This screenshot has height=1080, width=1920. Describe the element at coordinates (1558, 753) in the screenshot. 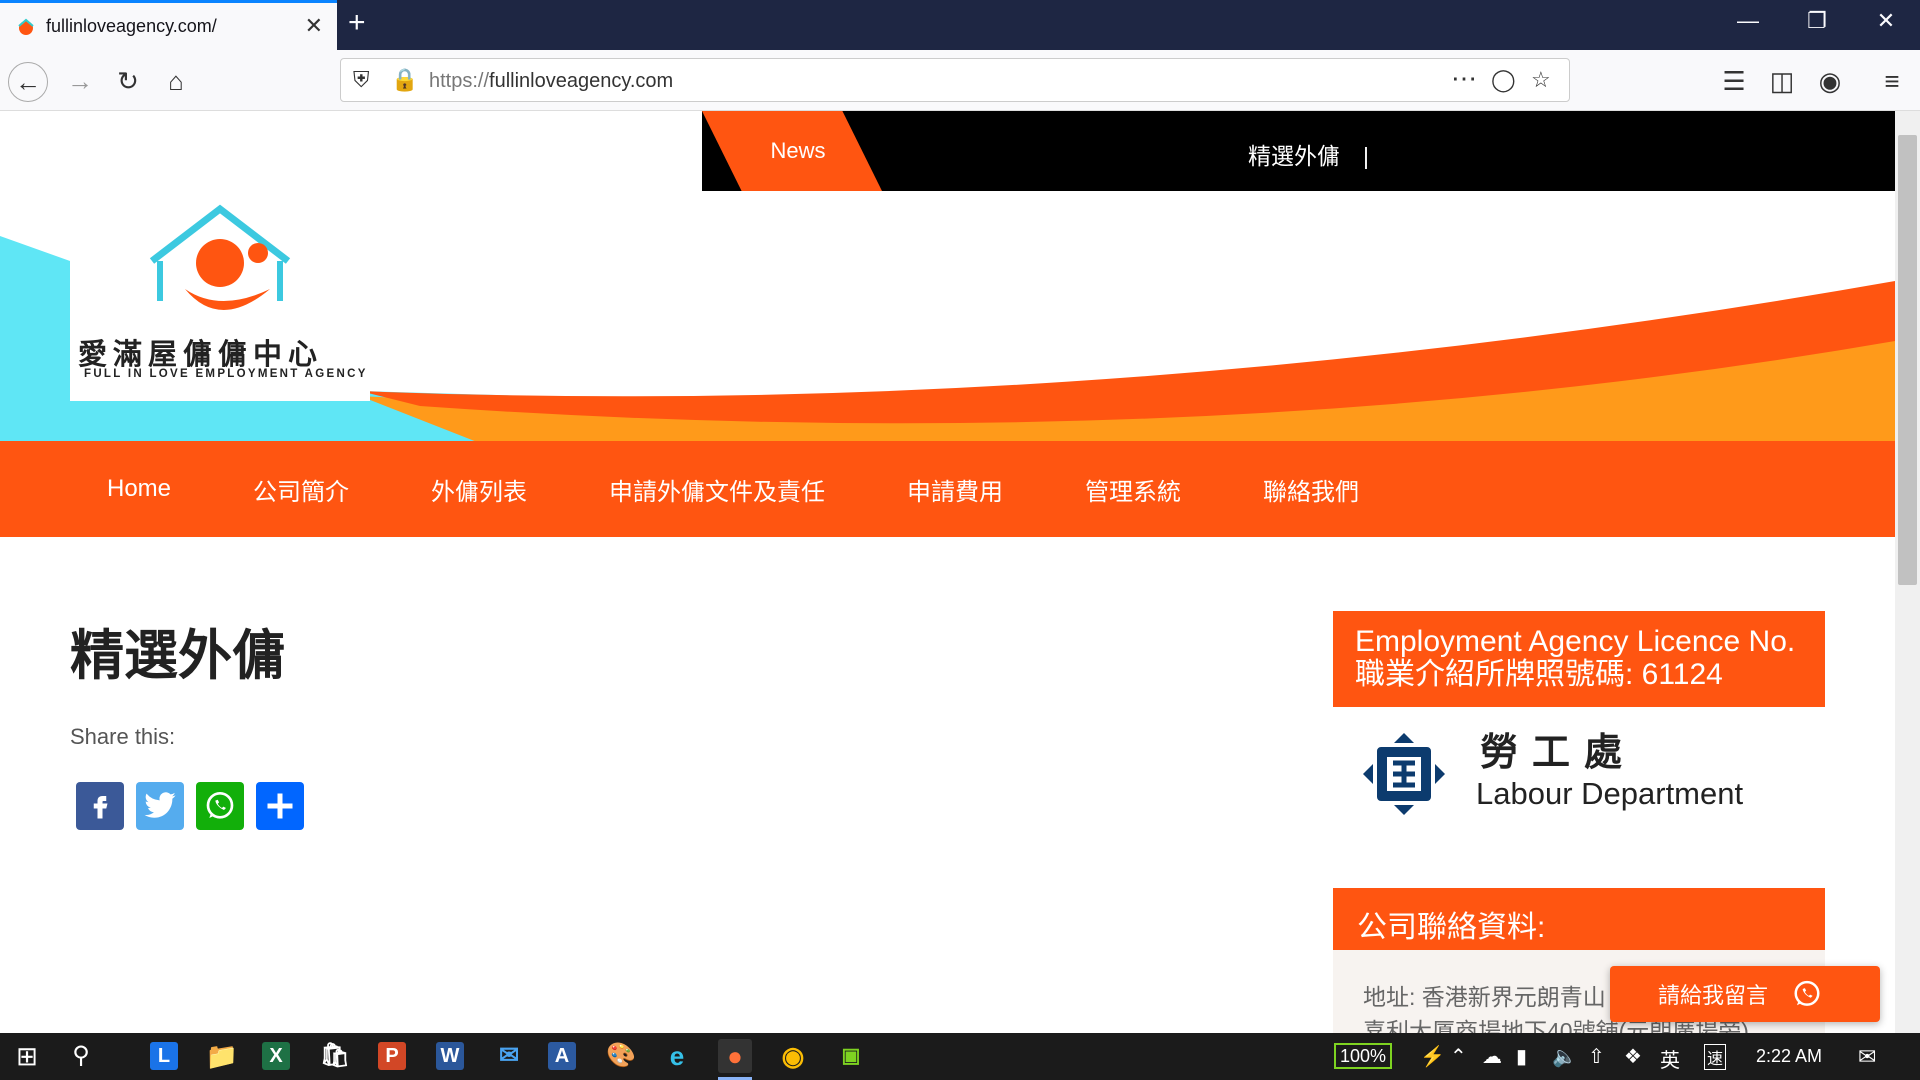

I see `labour-department-chinese: 勞工處` at that location.